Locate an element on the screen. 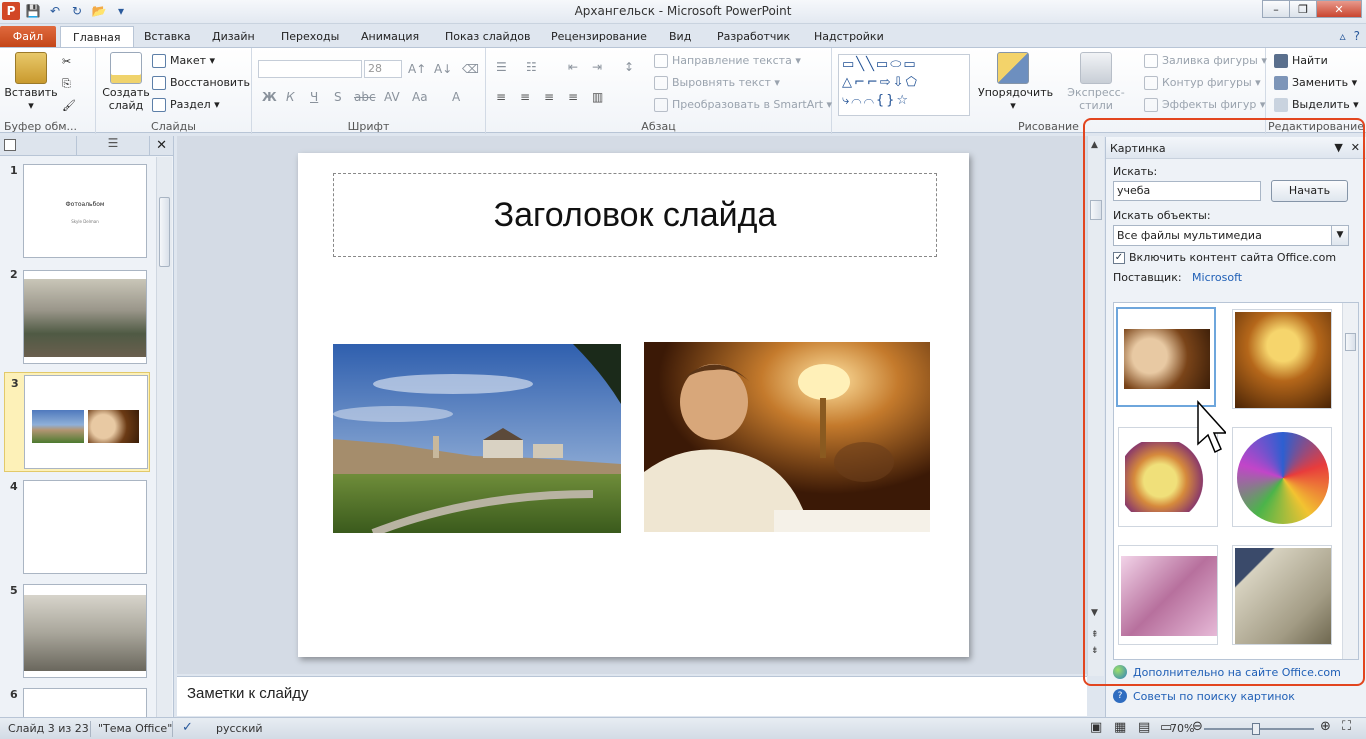 The width and height of the screenshot is (1366, 739). outline-tab-icon: ☰ is located at coordinates (113, 146).